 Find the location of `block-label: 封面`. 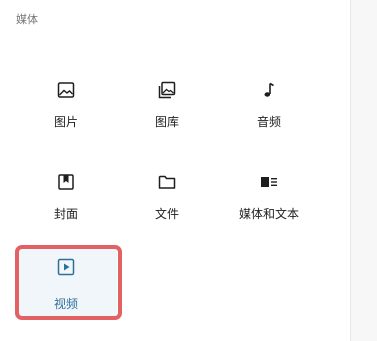

block-label: 封面 is located at coordinates (65, 214).